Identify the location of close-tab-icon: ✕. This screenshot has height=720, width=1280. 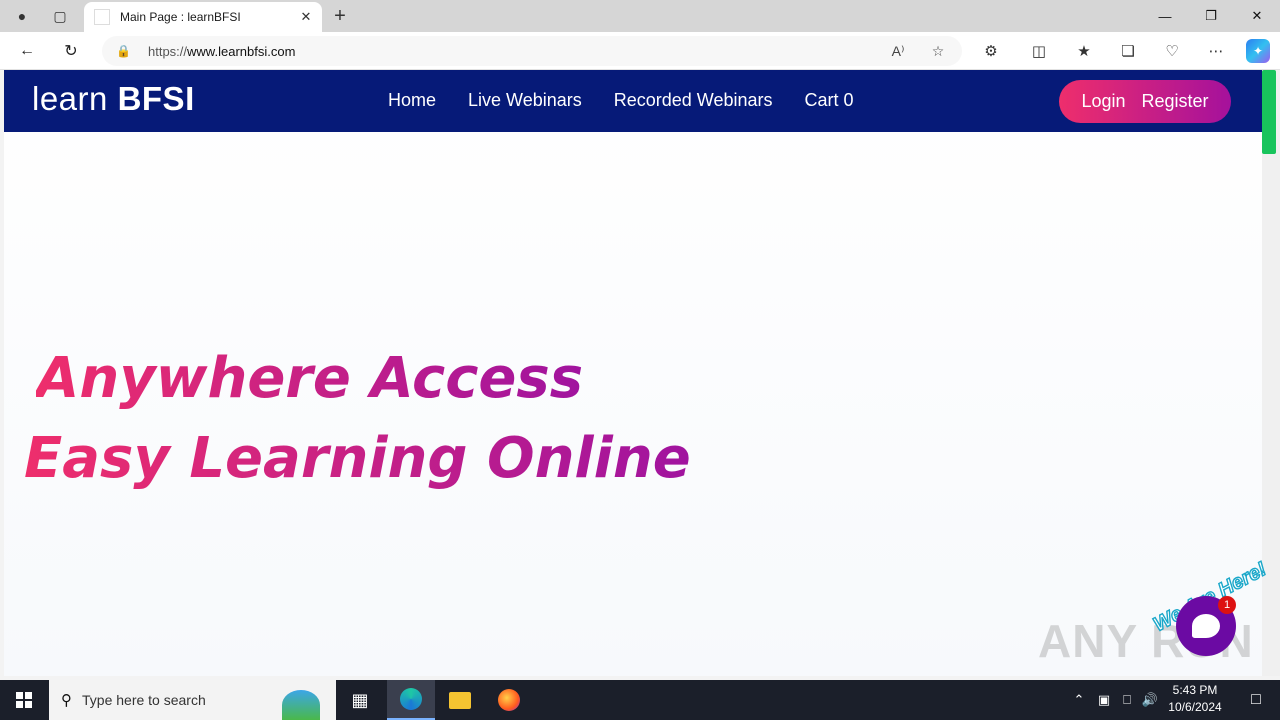
(306, 17).